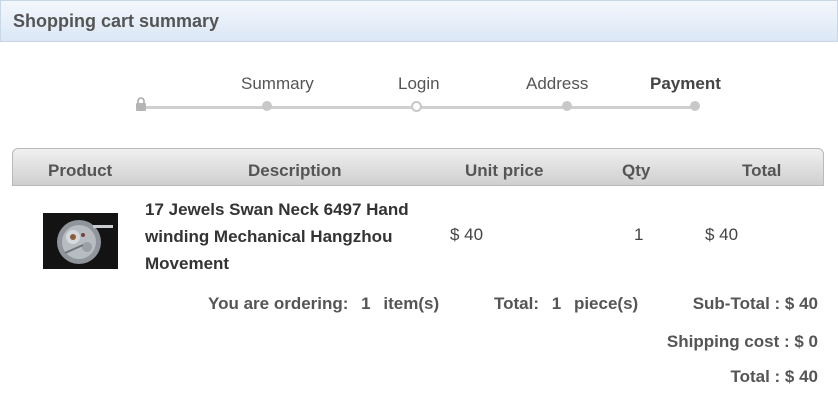 This screenshot has height=412, width=838. I want to click on column-header-product: Product, so click(80, 170).